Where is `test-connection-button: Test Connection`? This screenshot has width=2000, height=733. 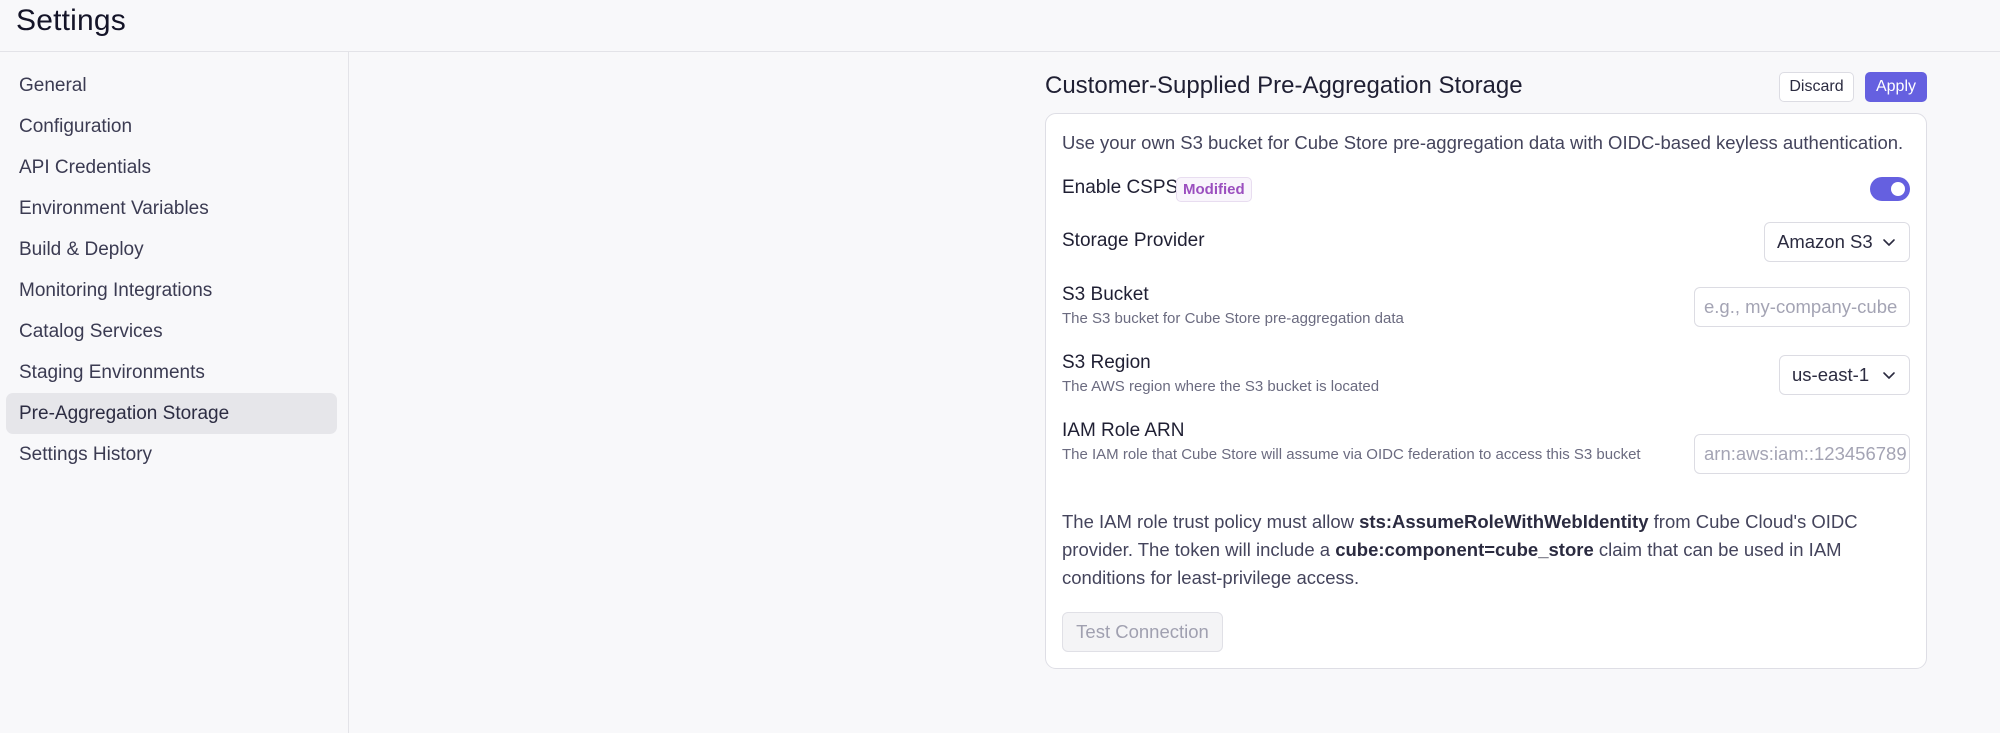 test-connection-button: Test Connection is located at coordinates (1142, 632).